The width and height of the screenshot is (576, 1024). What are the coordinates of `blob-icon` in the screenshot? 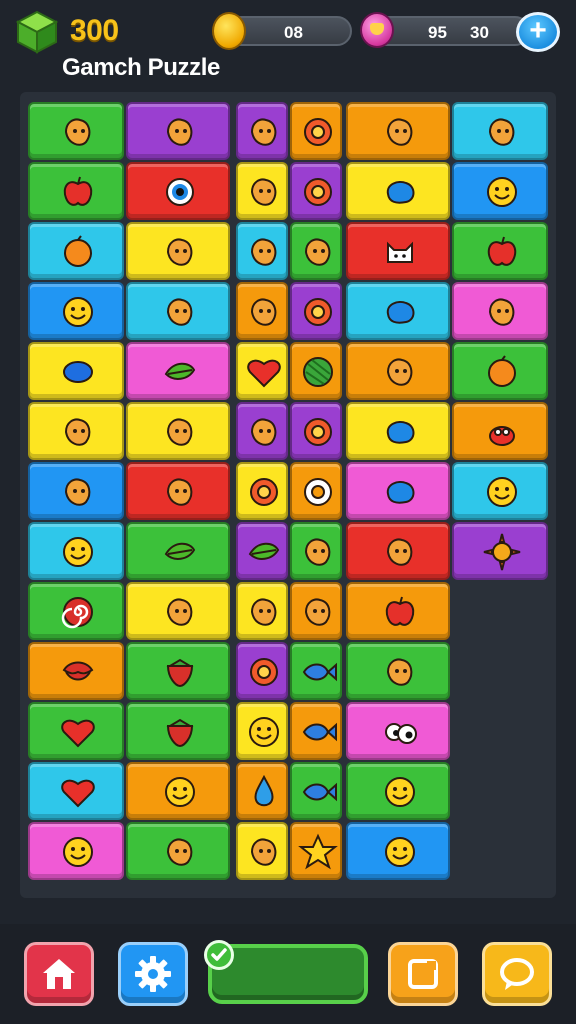 It's located at (400, 192).